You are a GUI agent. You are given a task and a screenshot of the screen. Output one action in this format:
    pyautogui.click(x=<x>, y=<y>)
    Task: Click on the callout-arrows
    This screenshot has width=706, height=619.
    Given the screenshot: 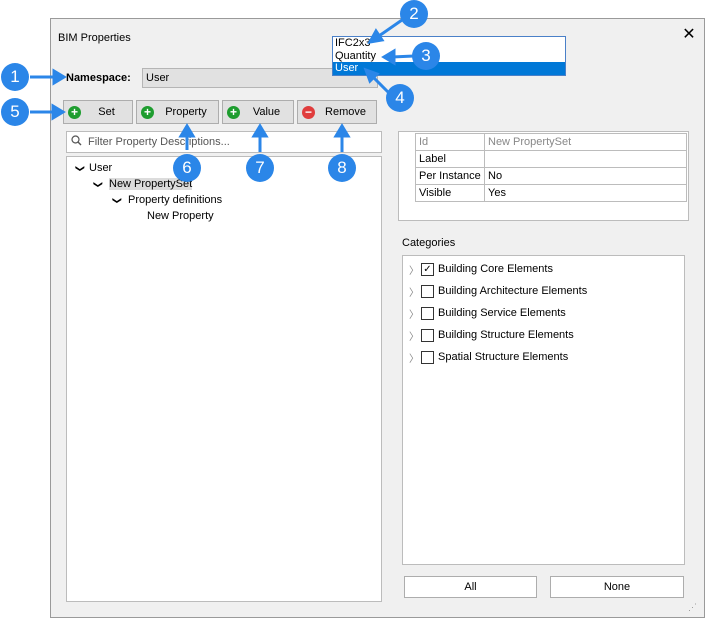 What is the action you would take?
    pyautogui.click(x=222, y=85)
    